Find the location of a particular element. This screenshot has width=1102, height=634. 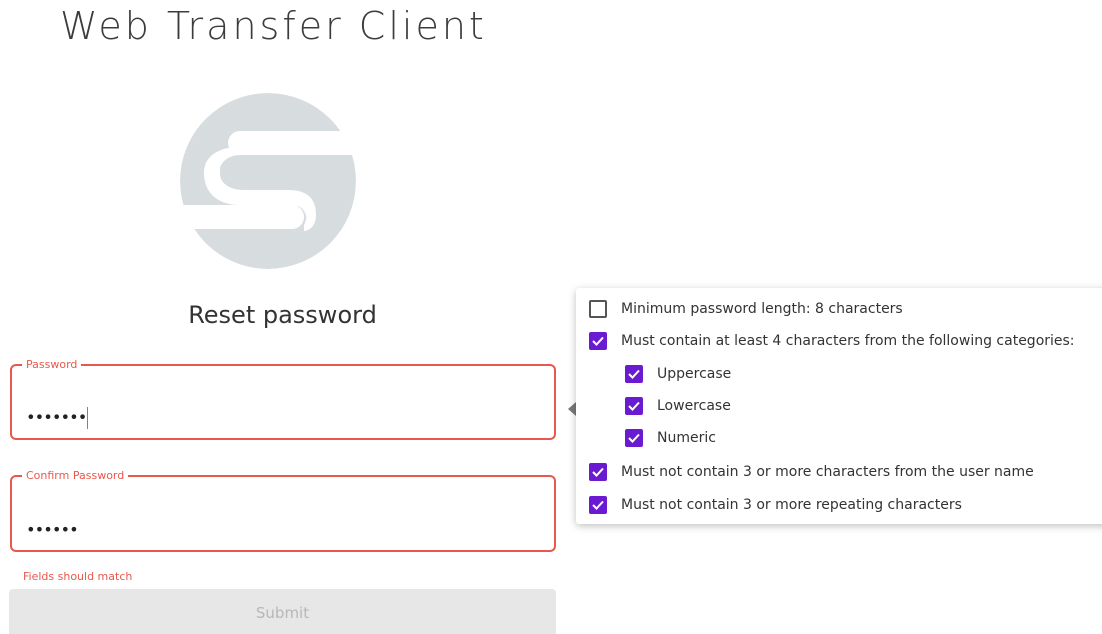

brand-s-logo-icon is located at coordinates (268, 181).